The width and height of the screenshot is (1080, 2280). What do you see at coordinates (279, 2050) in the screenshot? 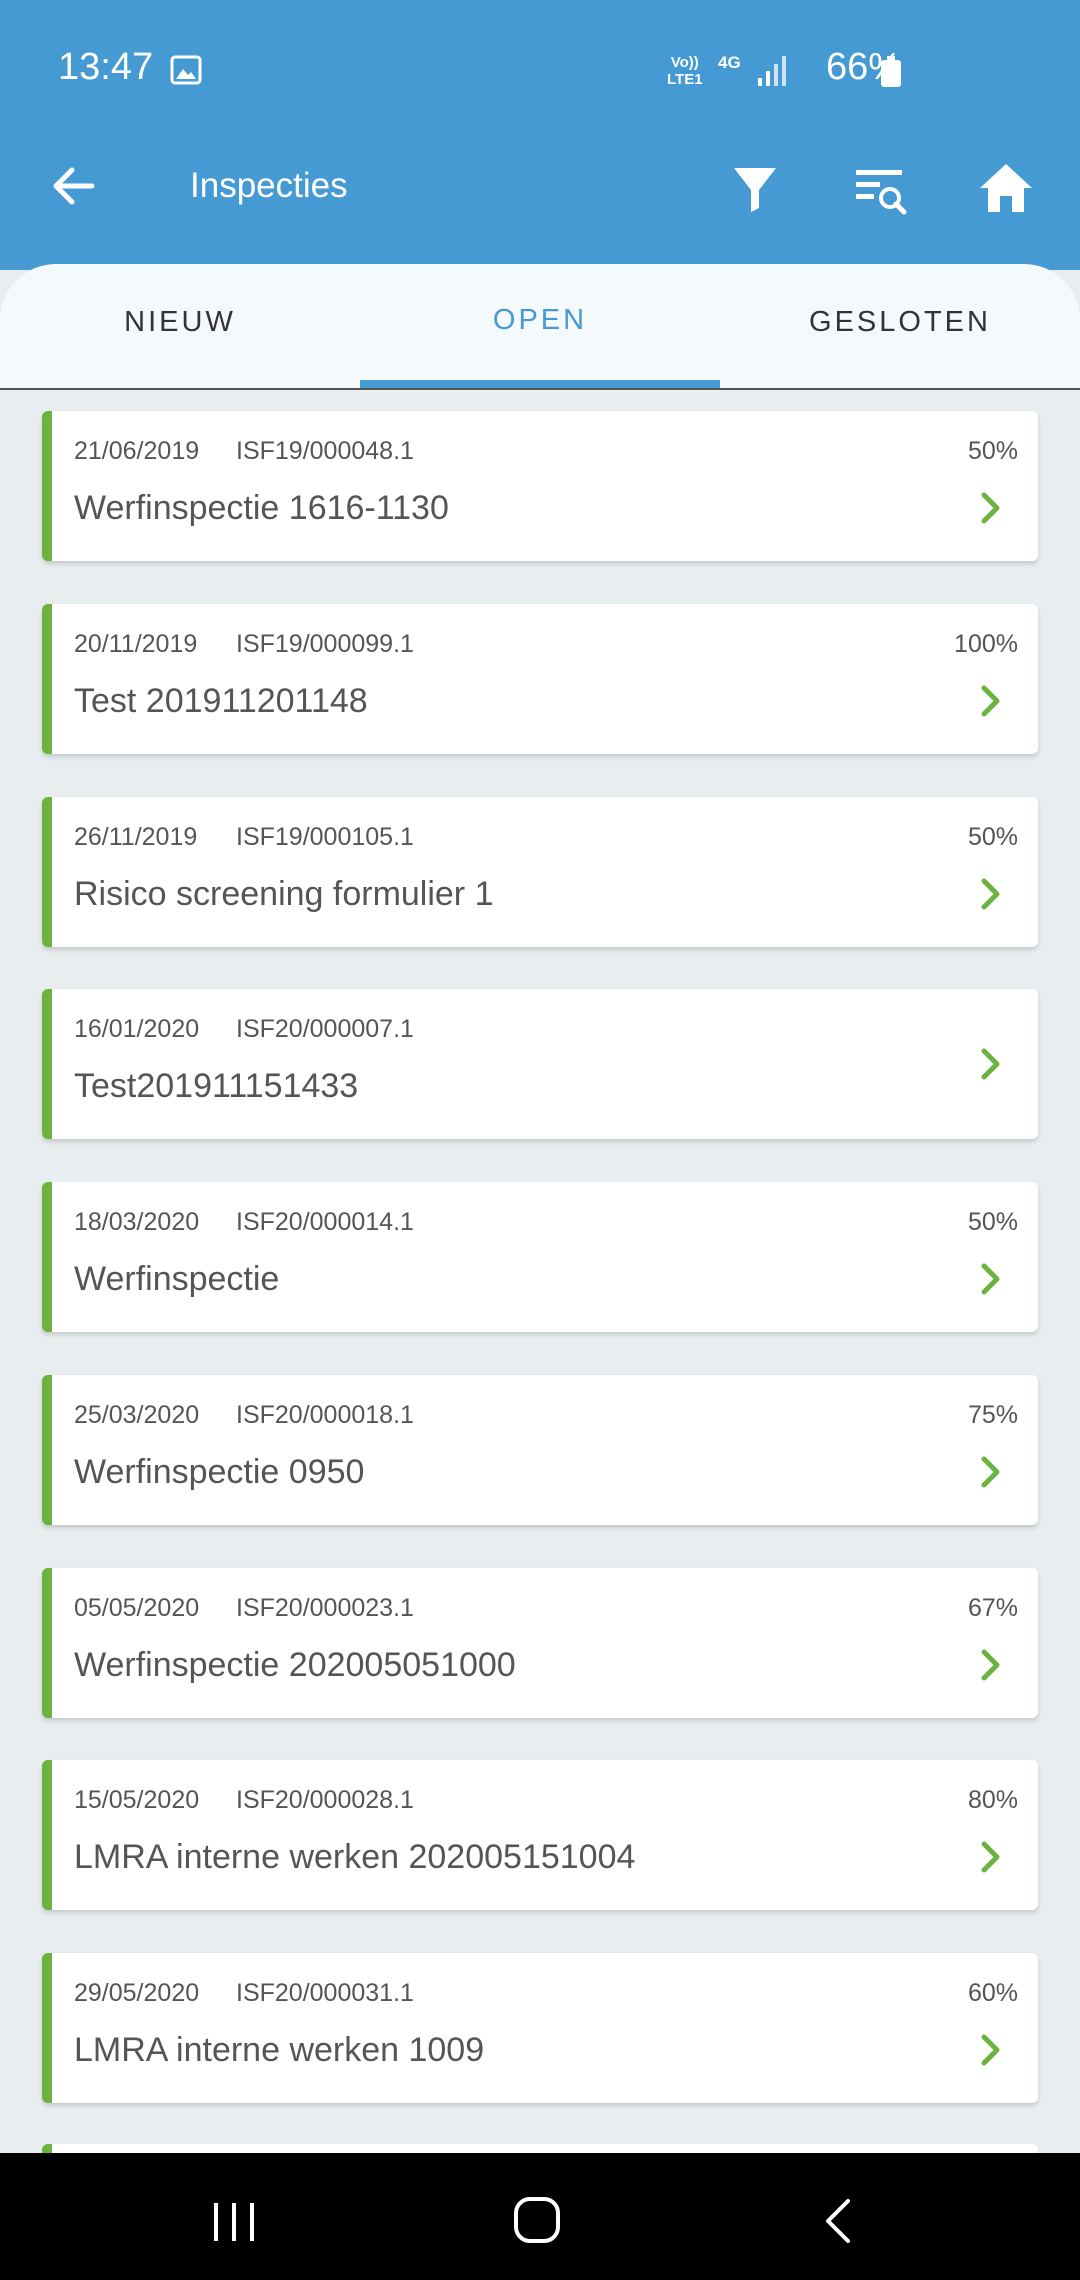
I see `inspection-title: LMRA interne werken 1009` at bounding box center [279, 2050].